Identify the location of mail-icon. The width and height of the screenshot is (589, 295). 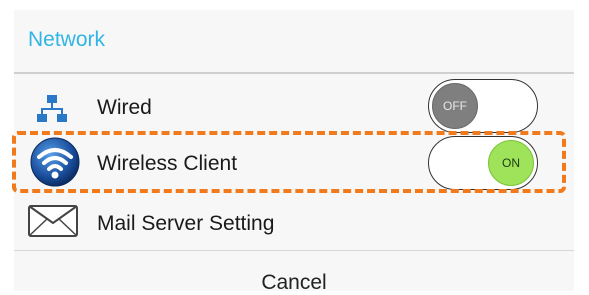
(53, 223).